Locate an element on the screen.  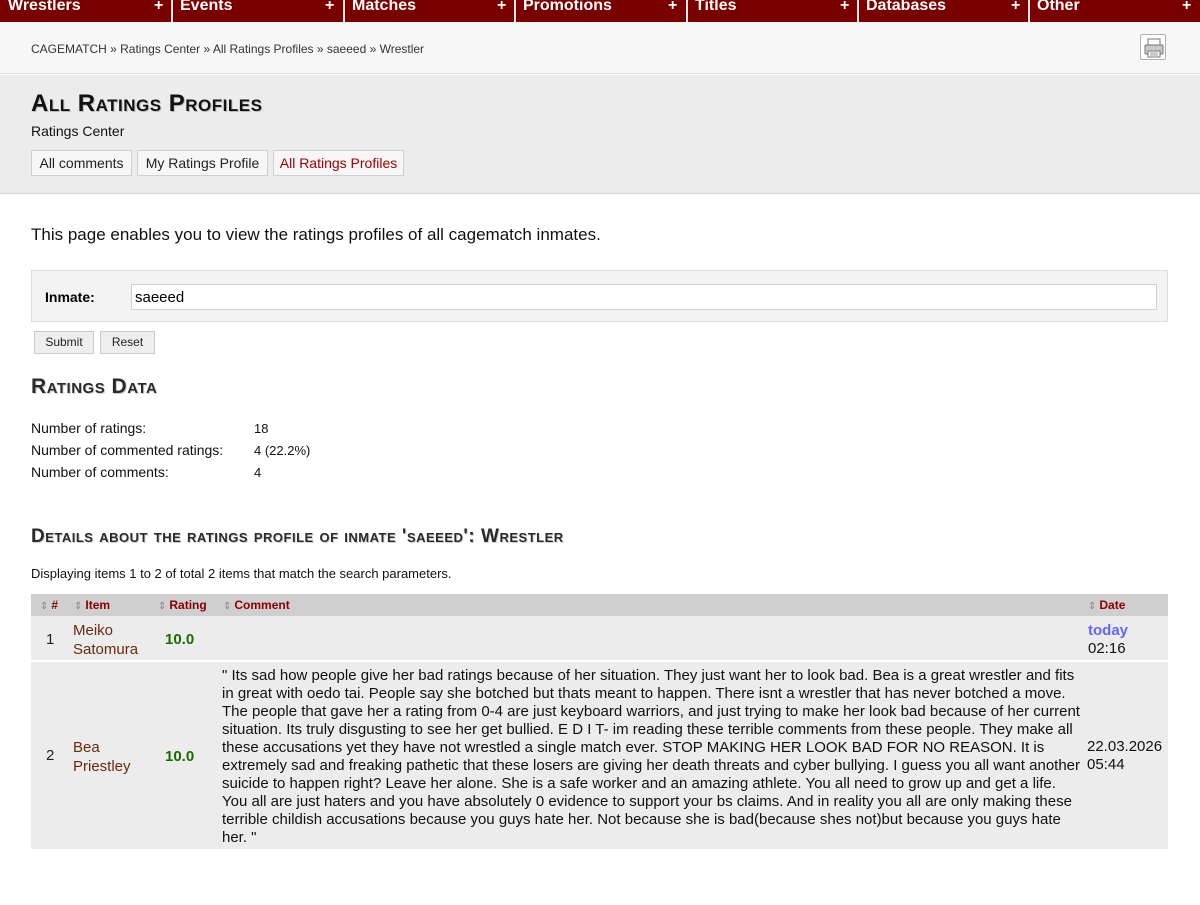
row-number: 2 is located at coordinates (50, 755).